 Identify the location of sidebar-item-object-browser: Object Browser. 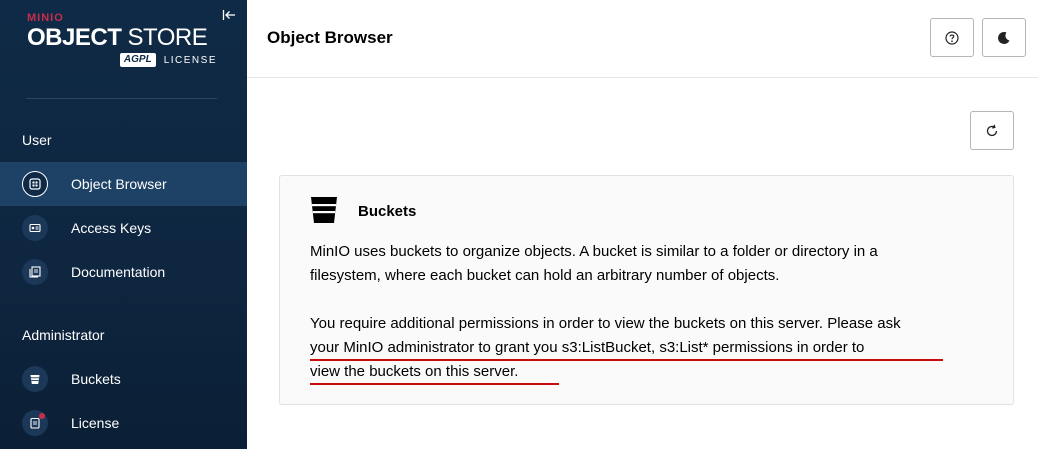
(123, 184).